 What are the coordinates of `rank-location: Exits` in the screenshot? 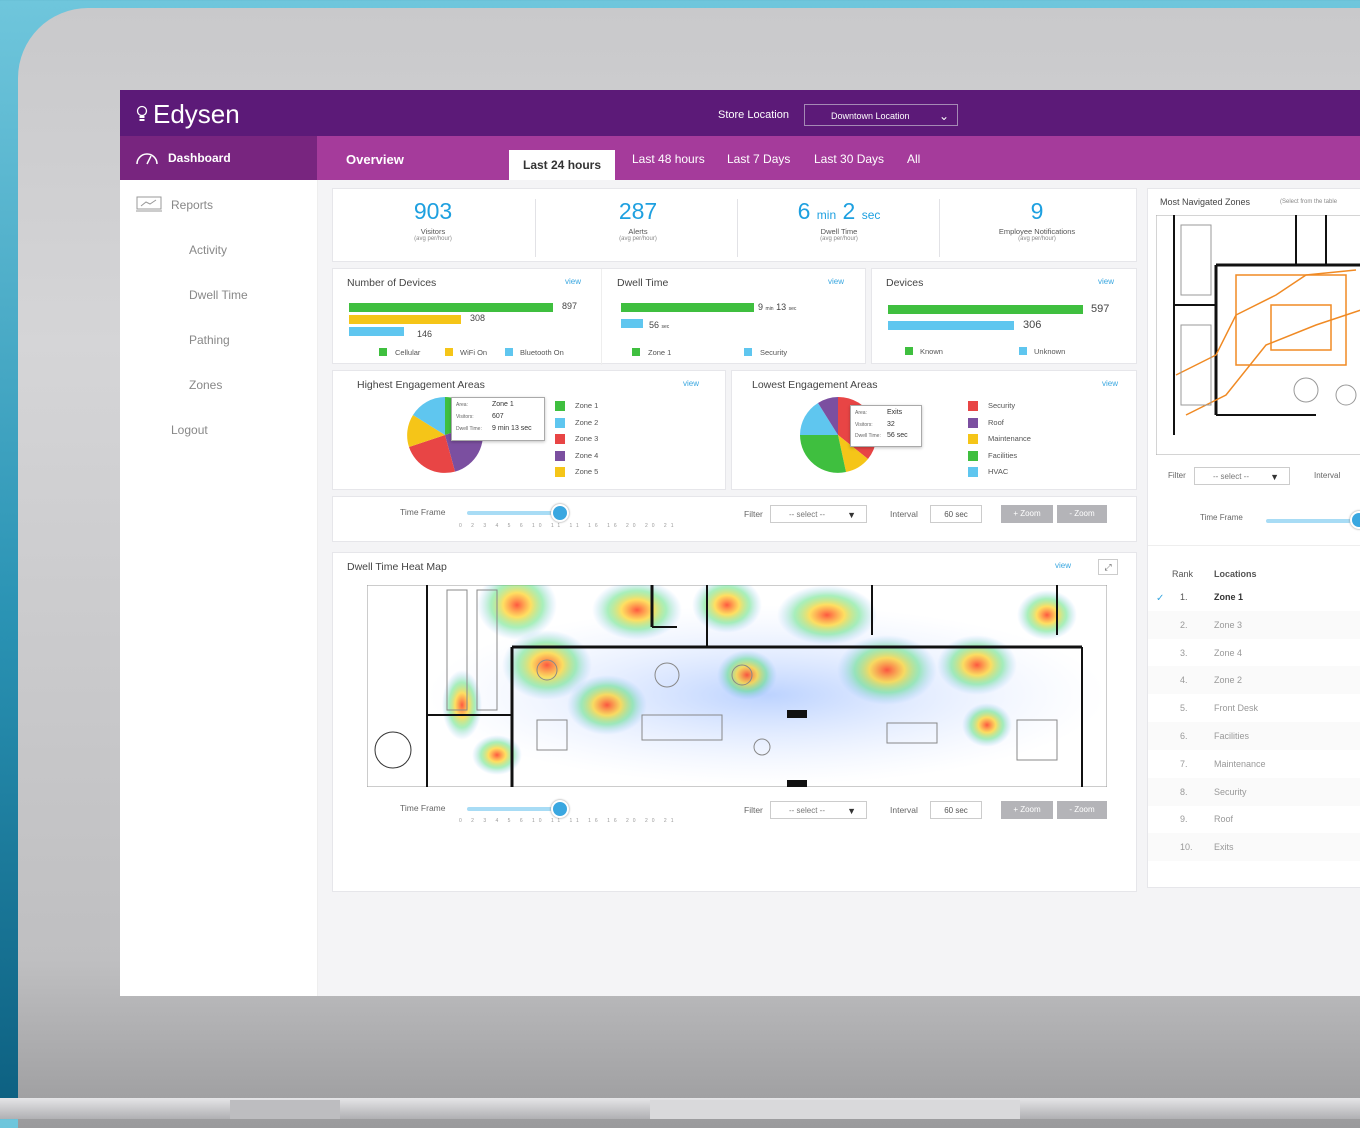 It's located at (1224, 847).